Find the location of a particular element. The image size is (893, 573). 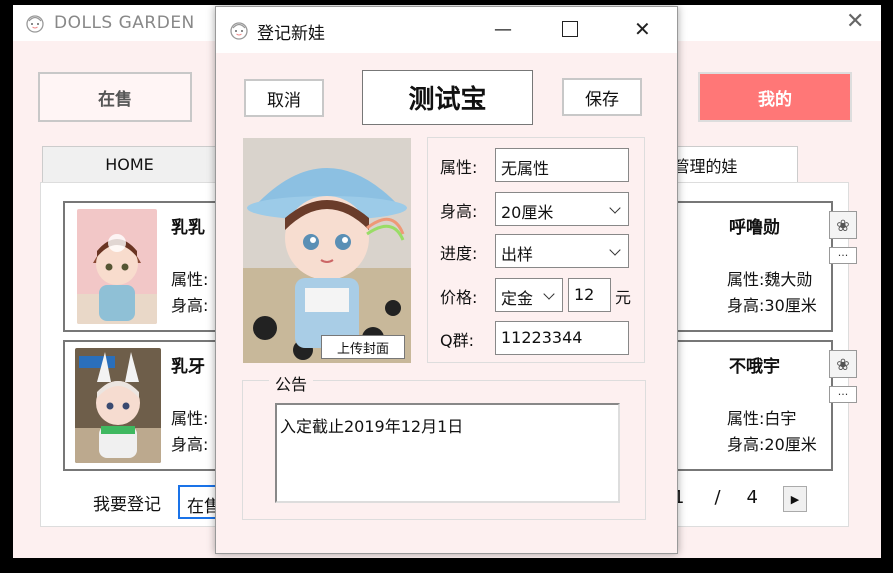

mine-button: 我的 is located at coordinates (775, 97).